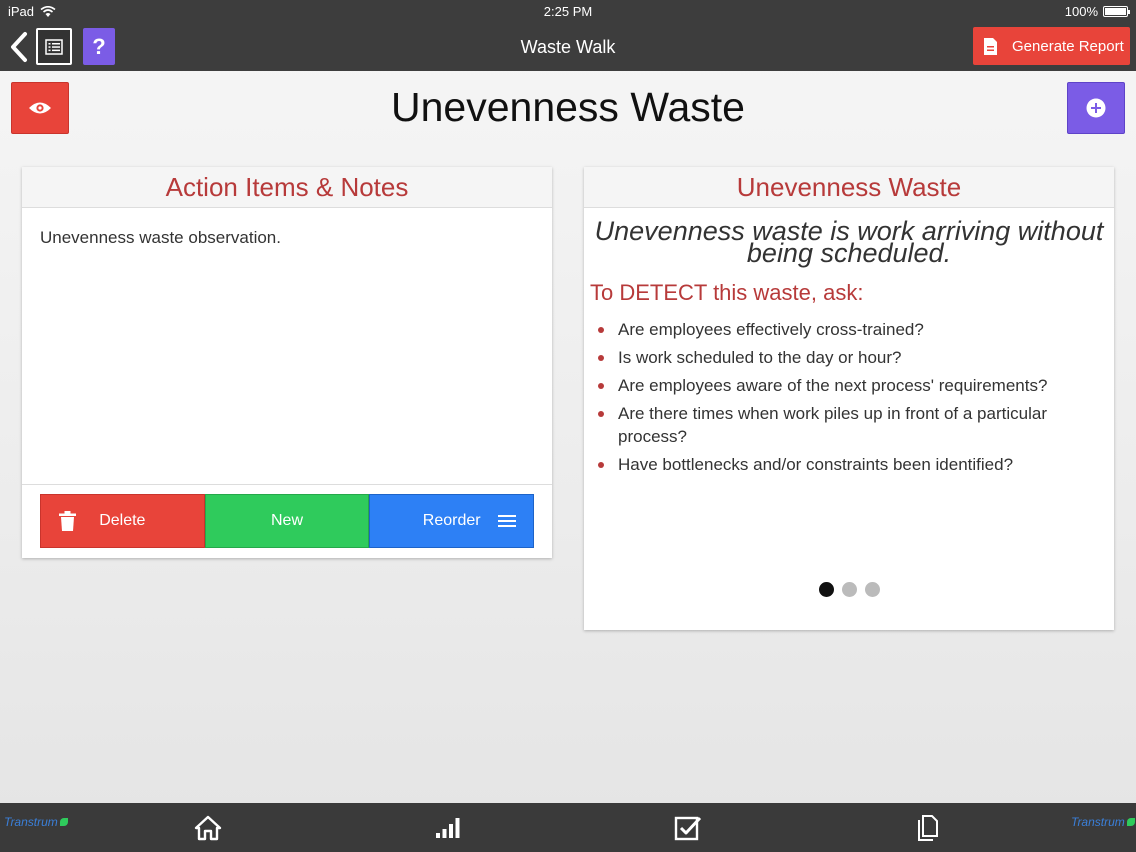  What do you see at coordinates (849, 187) in the screenshot?
I see `waste-info-header: Unevenness Waste` at bounding box center [849, 187].